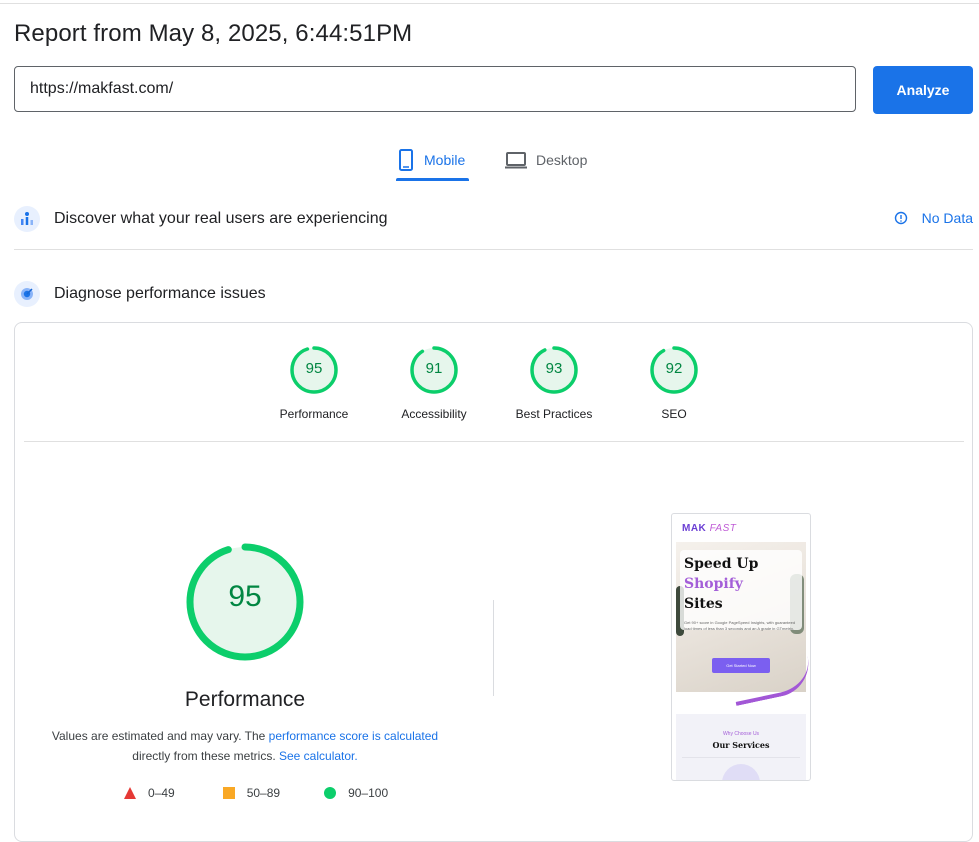  I want to click on no-data-indicator: No Data, so click(933, 218).